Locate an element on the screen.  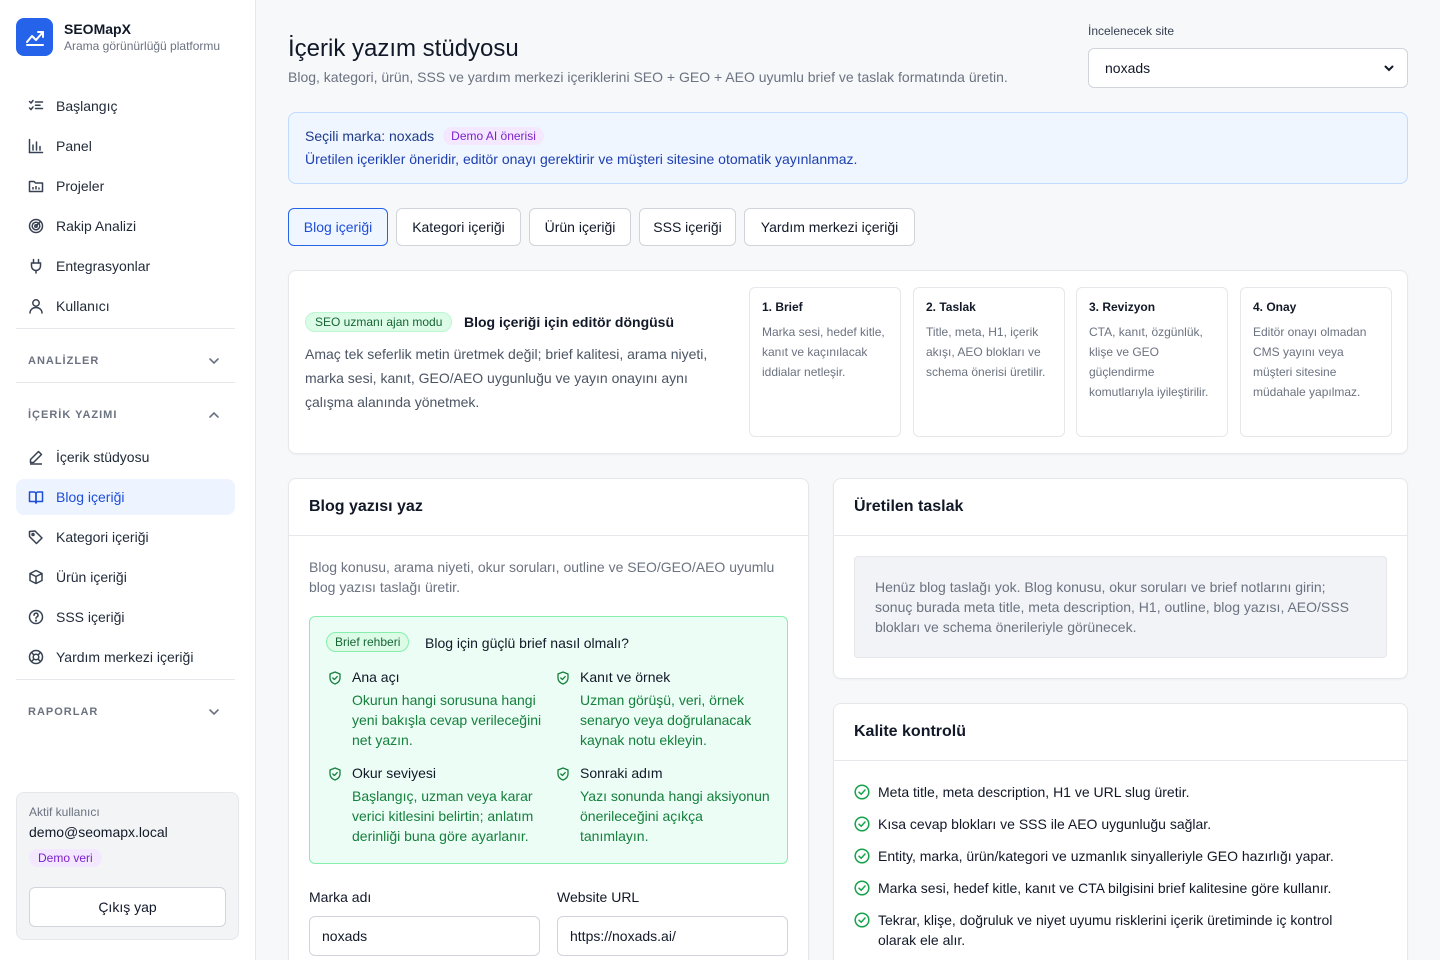
section-icerik-yazimi: İÇERİK YAZIMI is located at coordinates (125, 415).